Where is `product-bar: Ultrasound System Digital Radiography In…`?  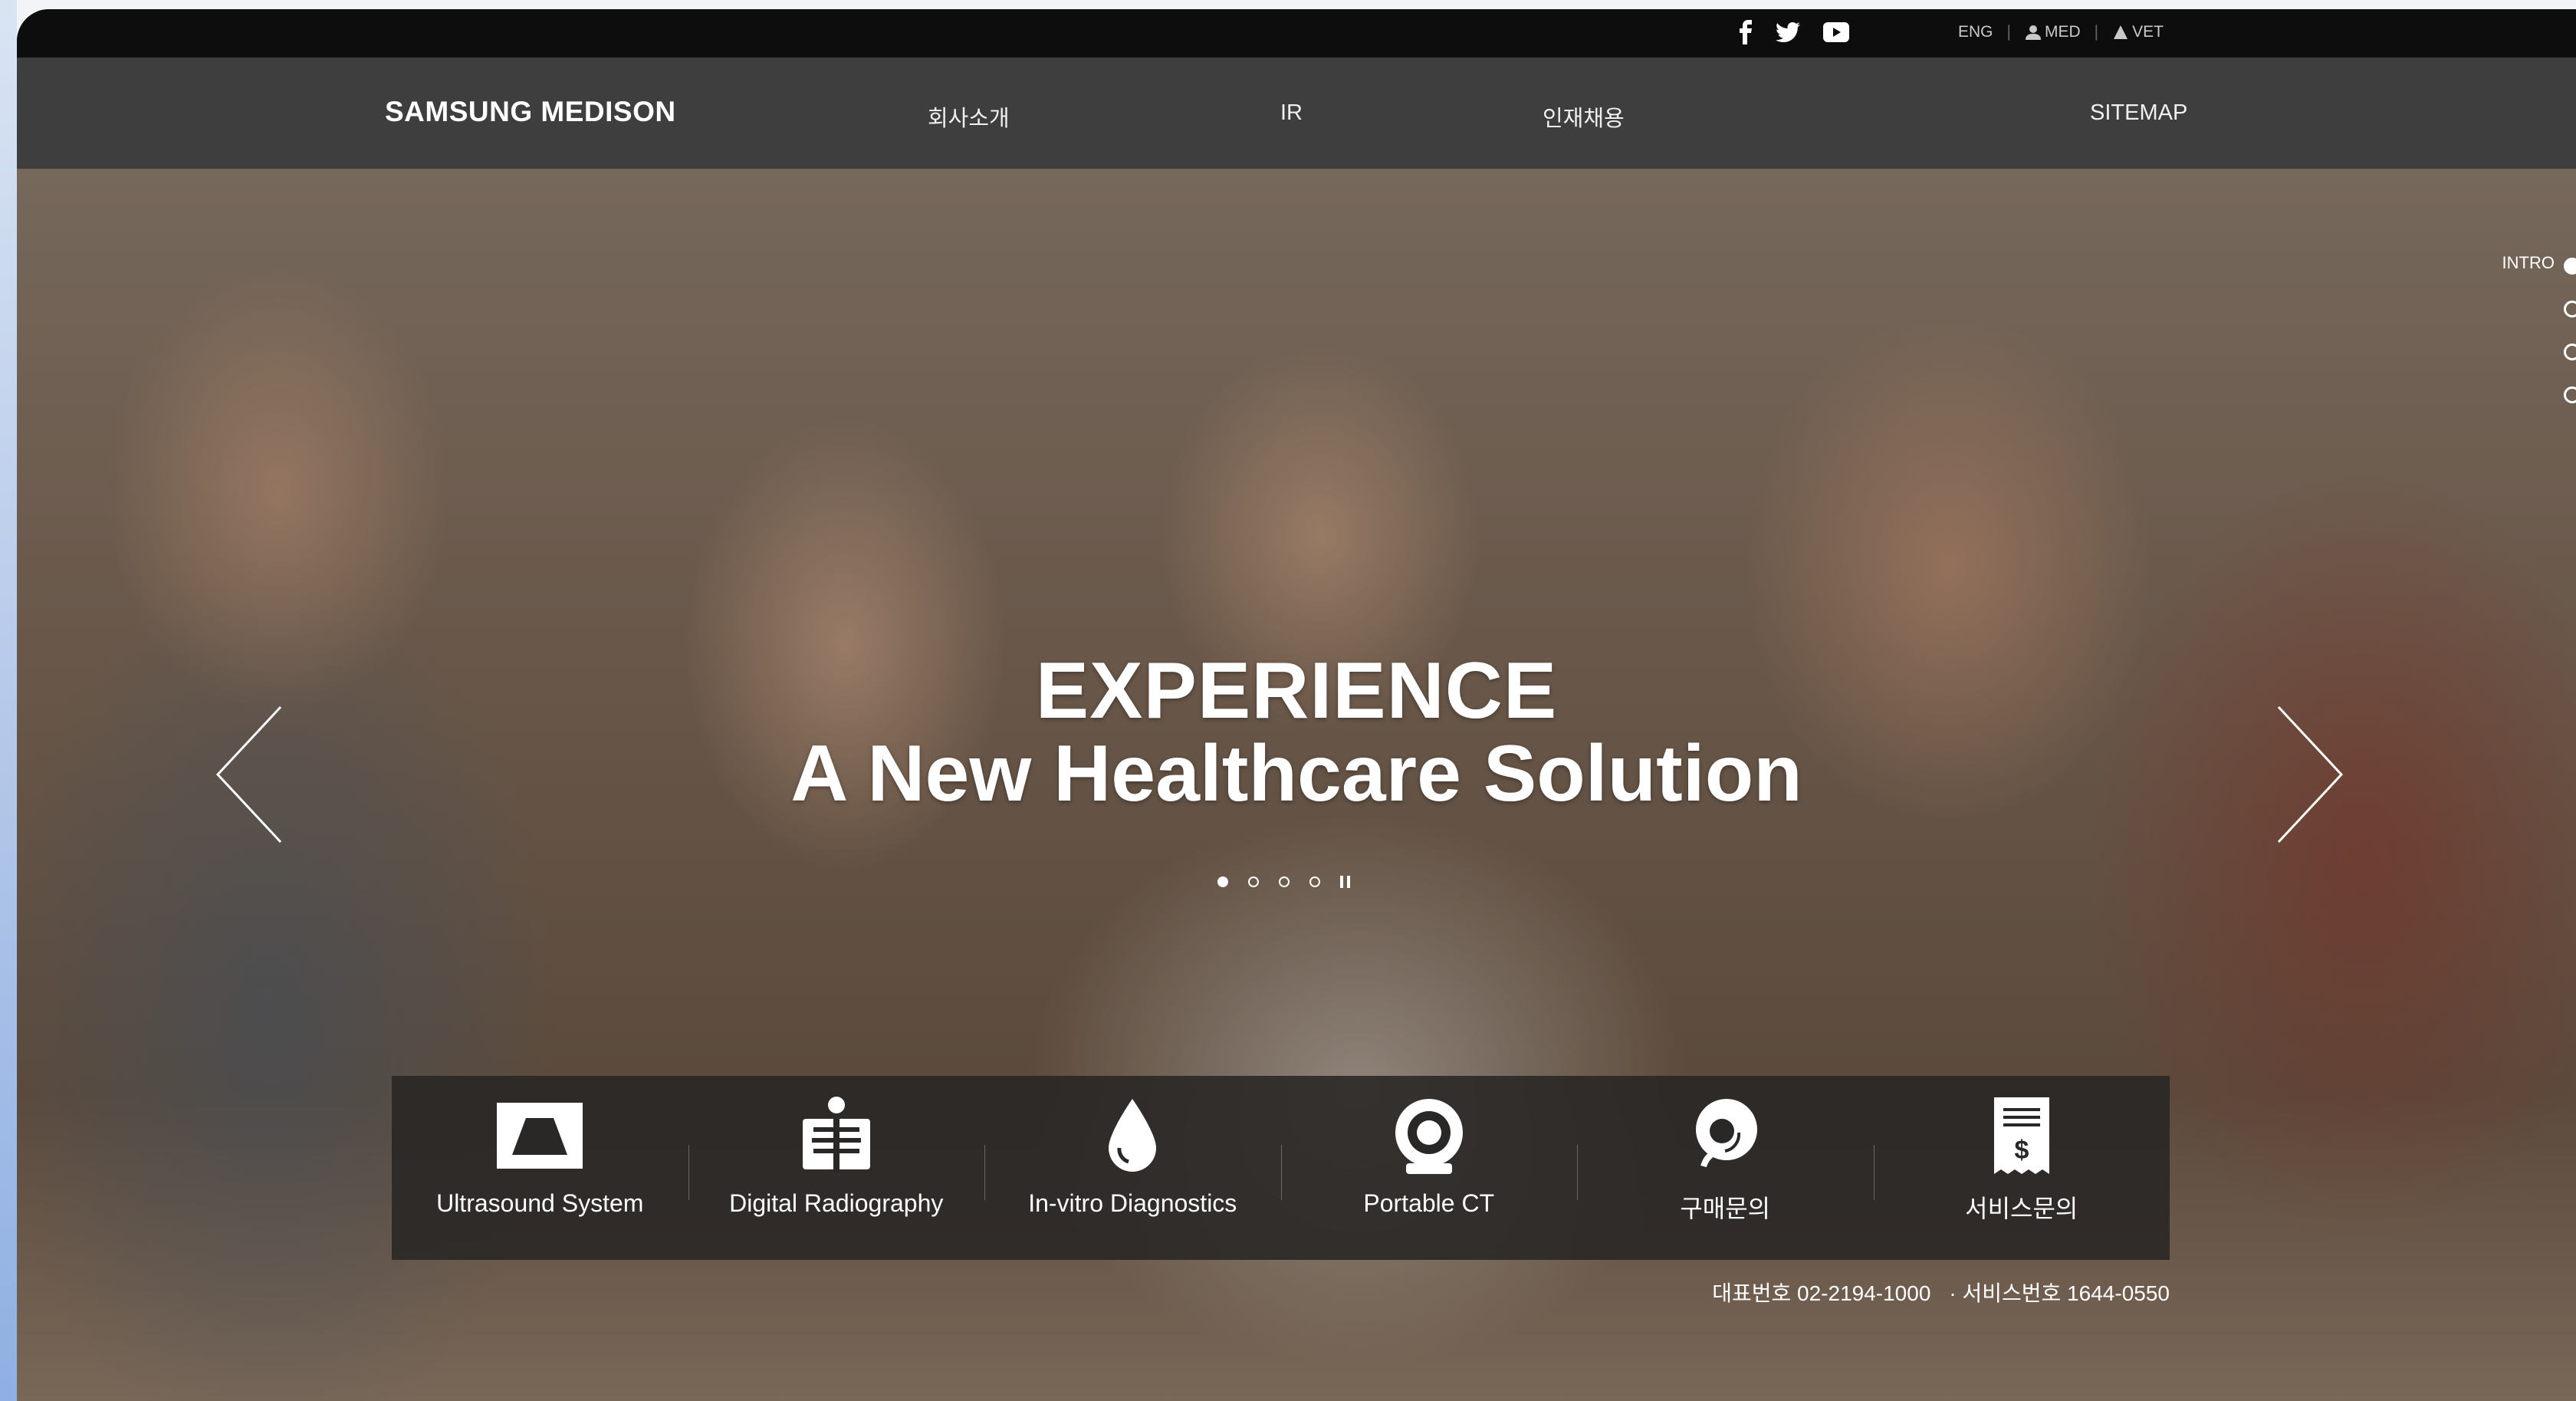 product-bar: Ultrasound System Digital Radiography In… is located at coordinates (1281, 1168).